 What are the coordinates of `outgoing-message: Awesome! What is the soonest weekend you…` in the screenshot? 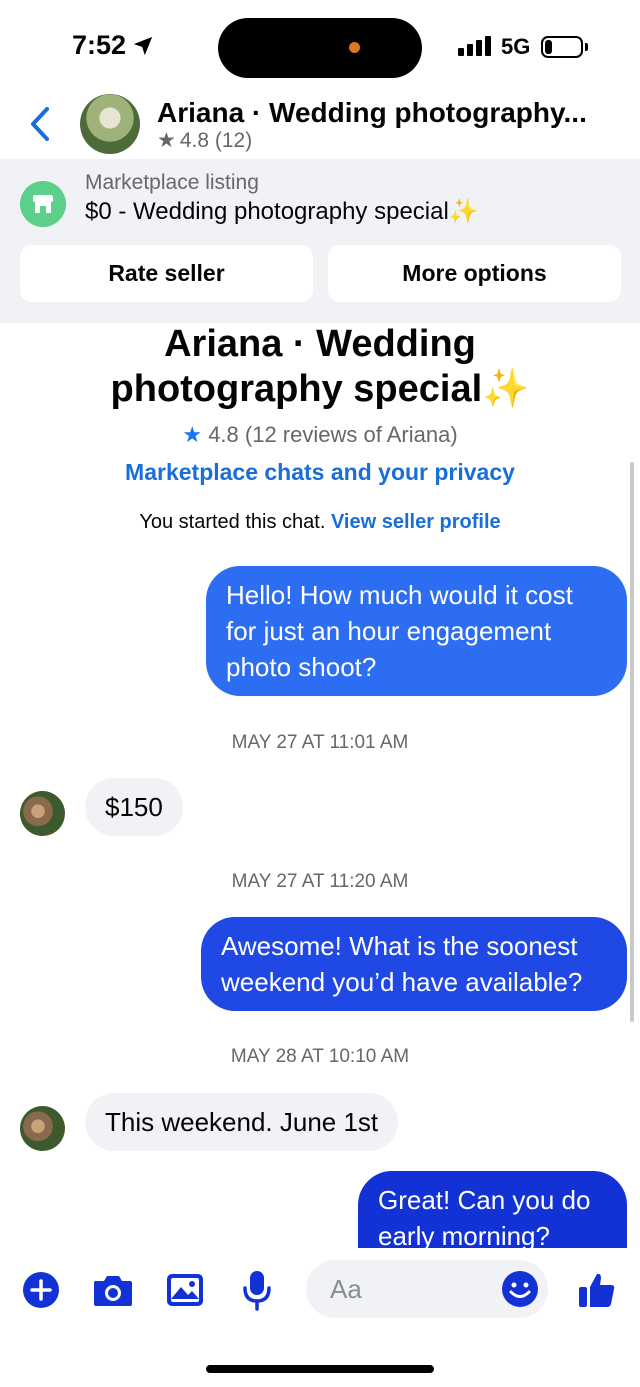 It's located at (414, 964).